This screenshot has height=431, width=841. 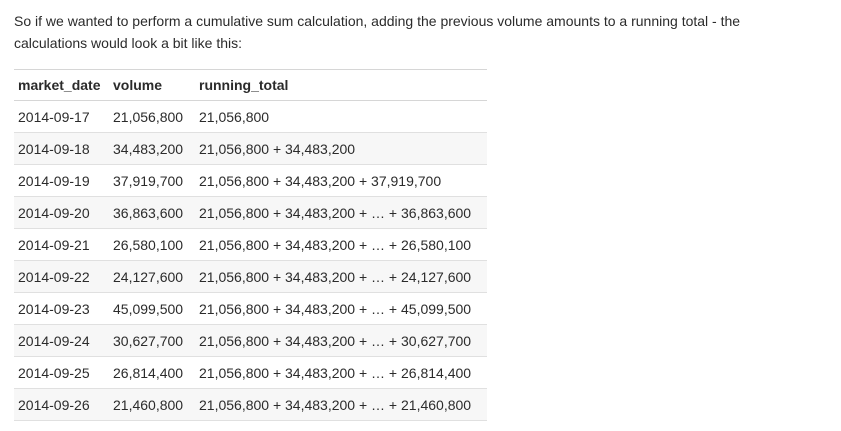 What do you see at coordinates (152, 148) in the screenshot?
I see `cell-volume: 34,483,200` at bounding box center [152, 148].